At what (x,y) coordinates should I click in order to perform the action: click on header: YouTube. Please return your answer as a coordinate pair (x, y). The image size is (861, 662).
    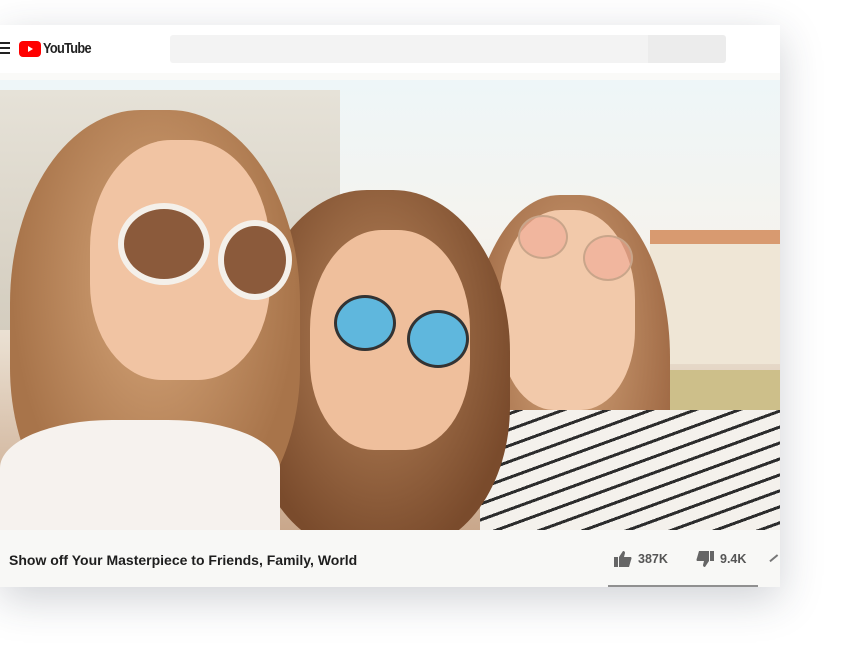
    Looking at the image, I should click on (390, 49).